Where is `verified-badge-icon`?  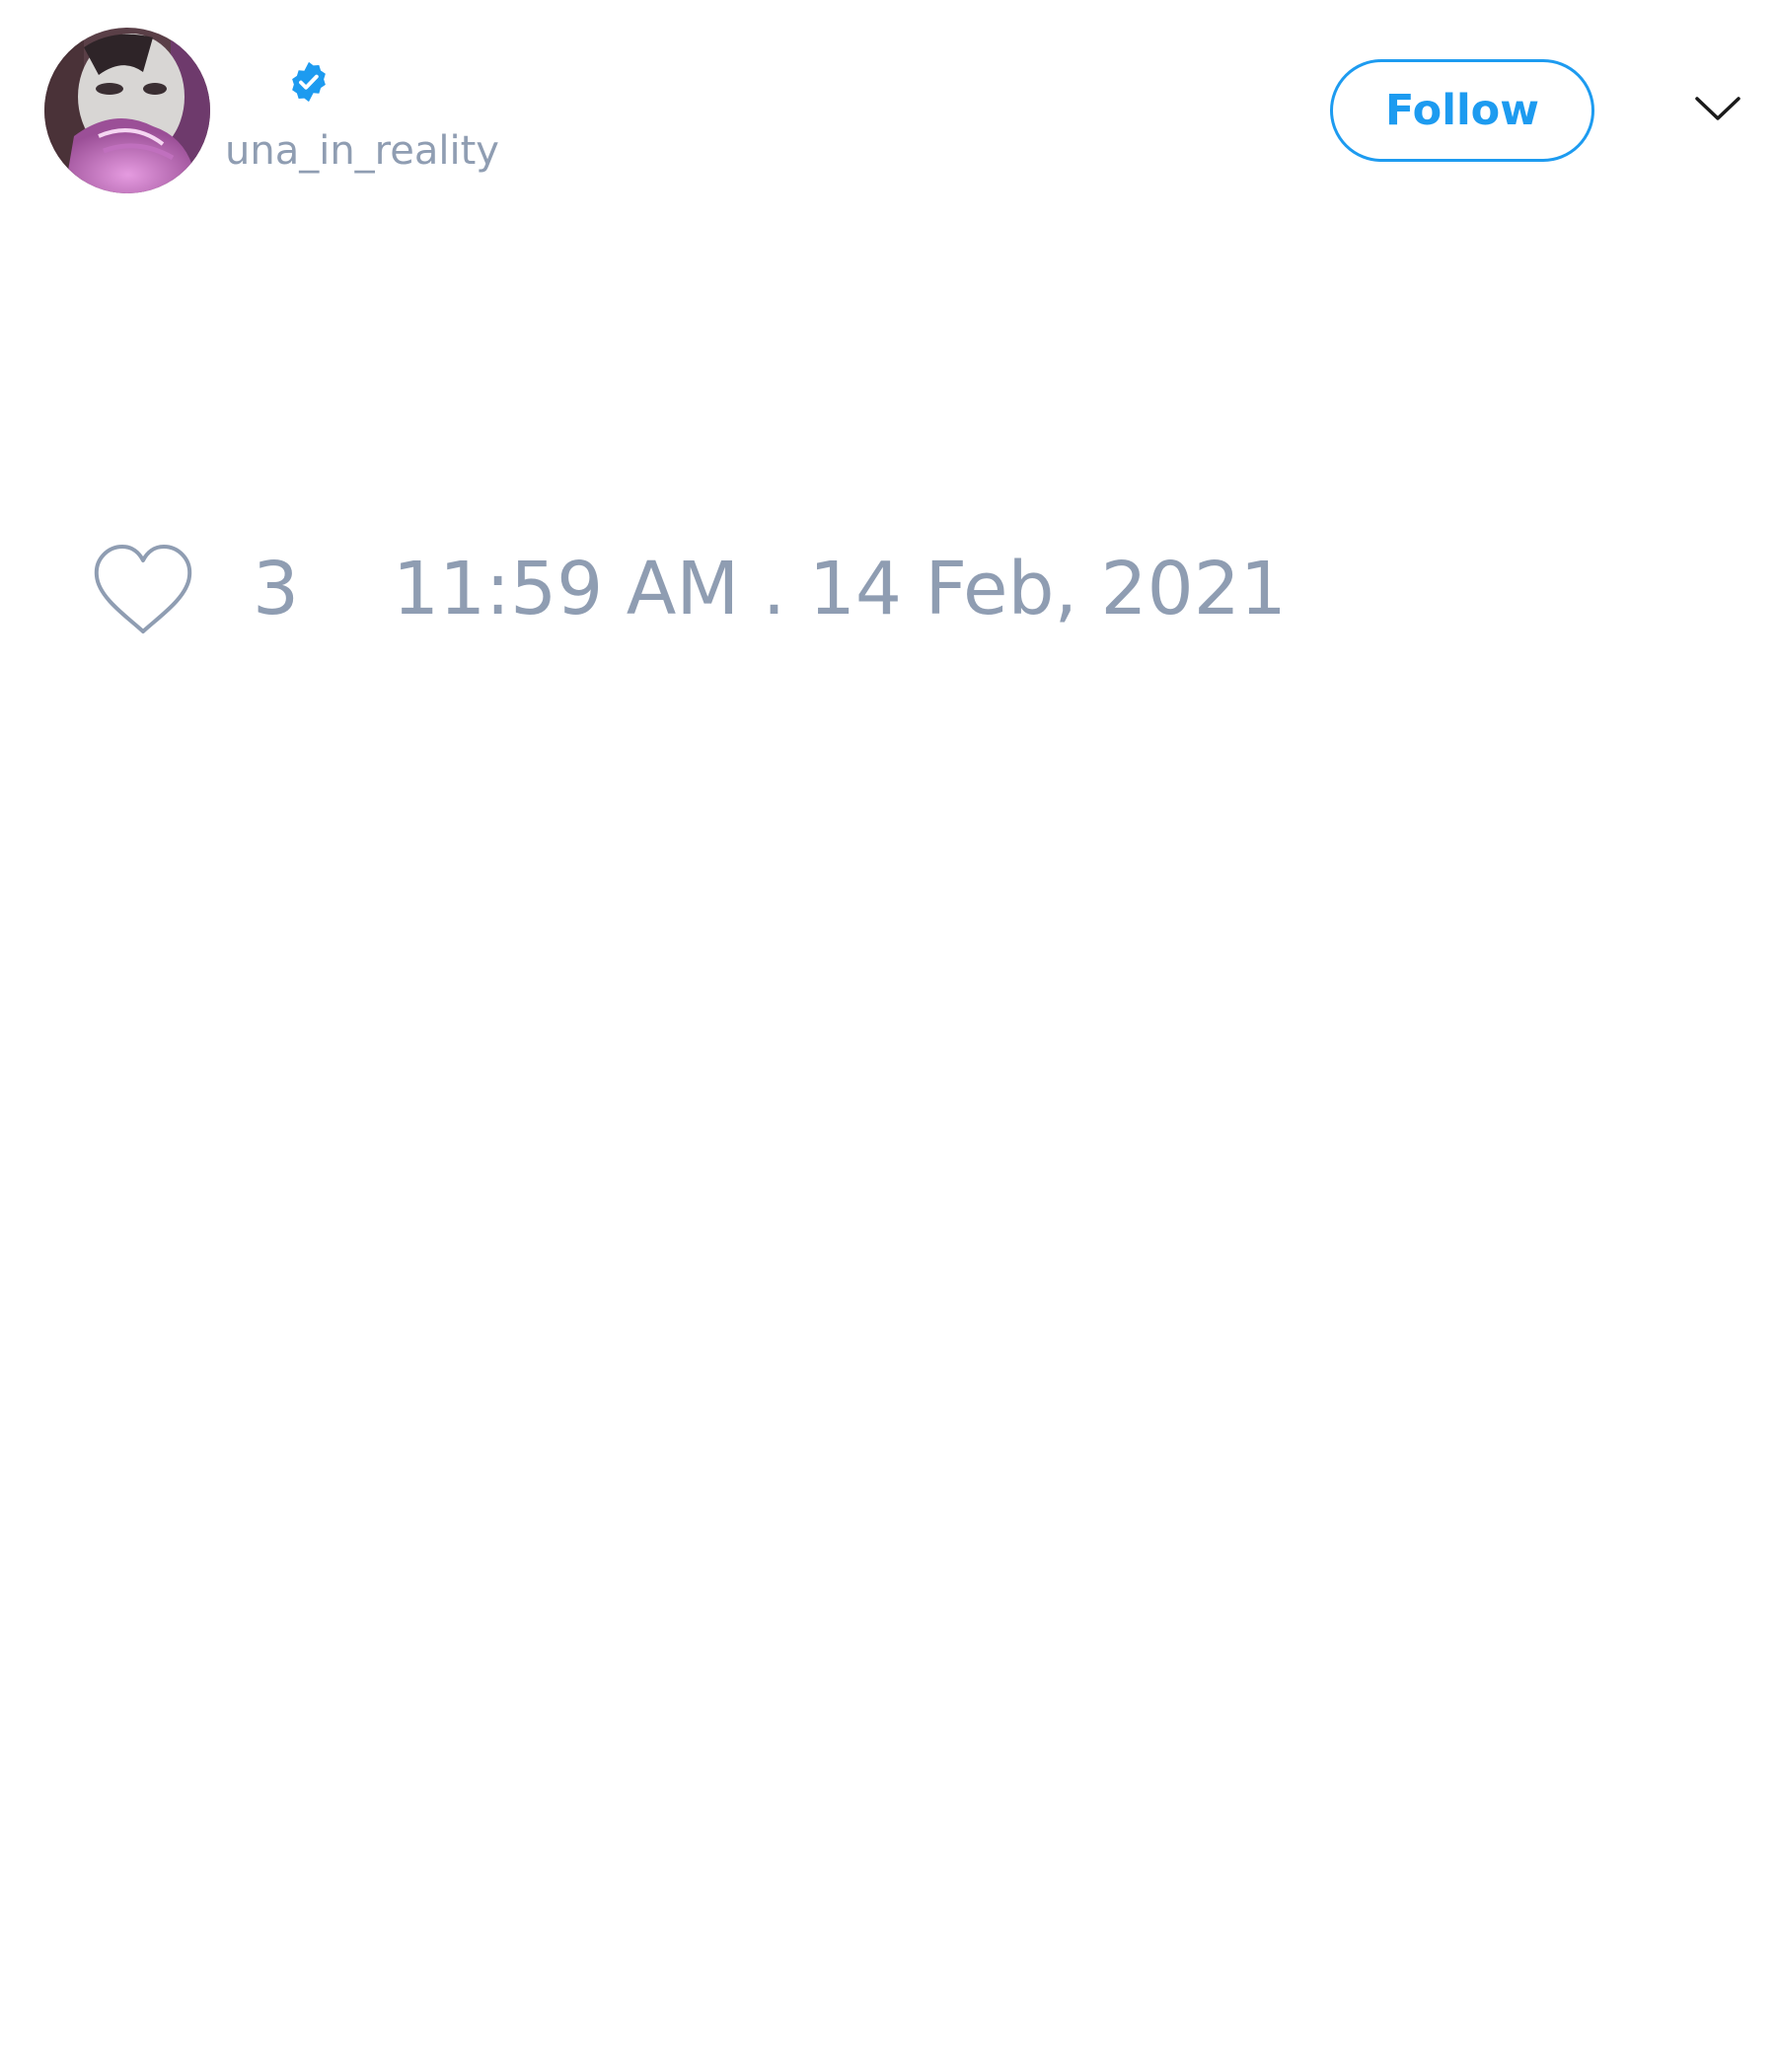 verified-badge-icon is located at coordinates (309, 82).